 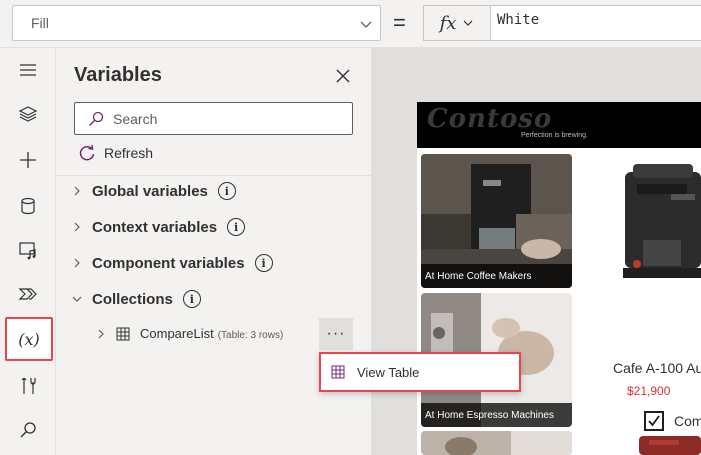 What do you see at coordinates (135, 118) in the screenshot?
I see `search-placeholder: Search` at bounding box center [135, 118].